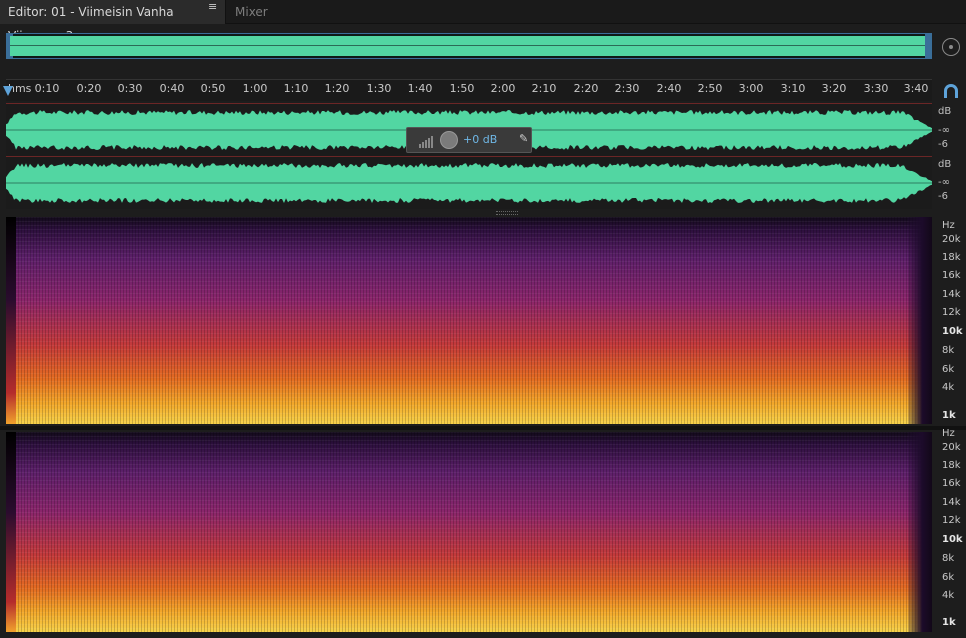 The image size is (966, 638). What do you see at coordinates (483, 428) in the screenshot?
I see `channel-divider` at bounding box center [483, 428].